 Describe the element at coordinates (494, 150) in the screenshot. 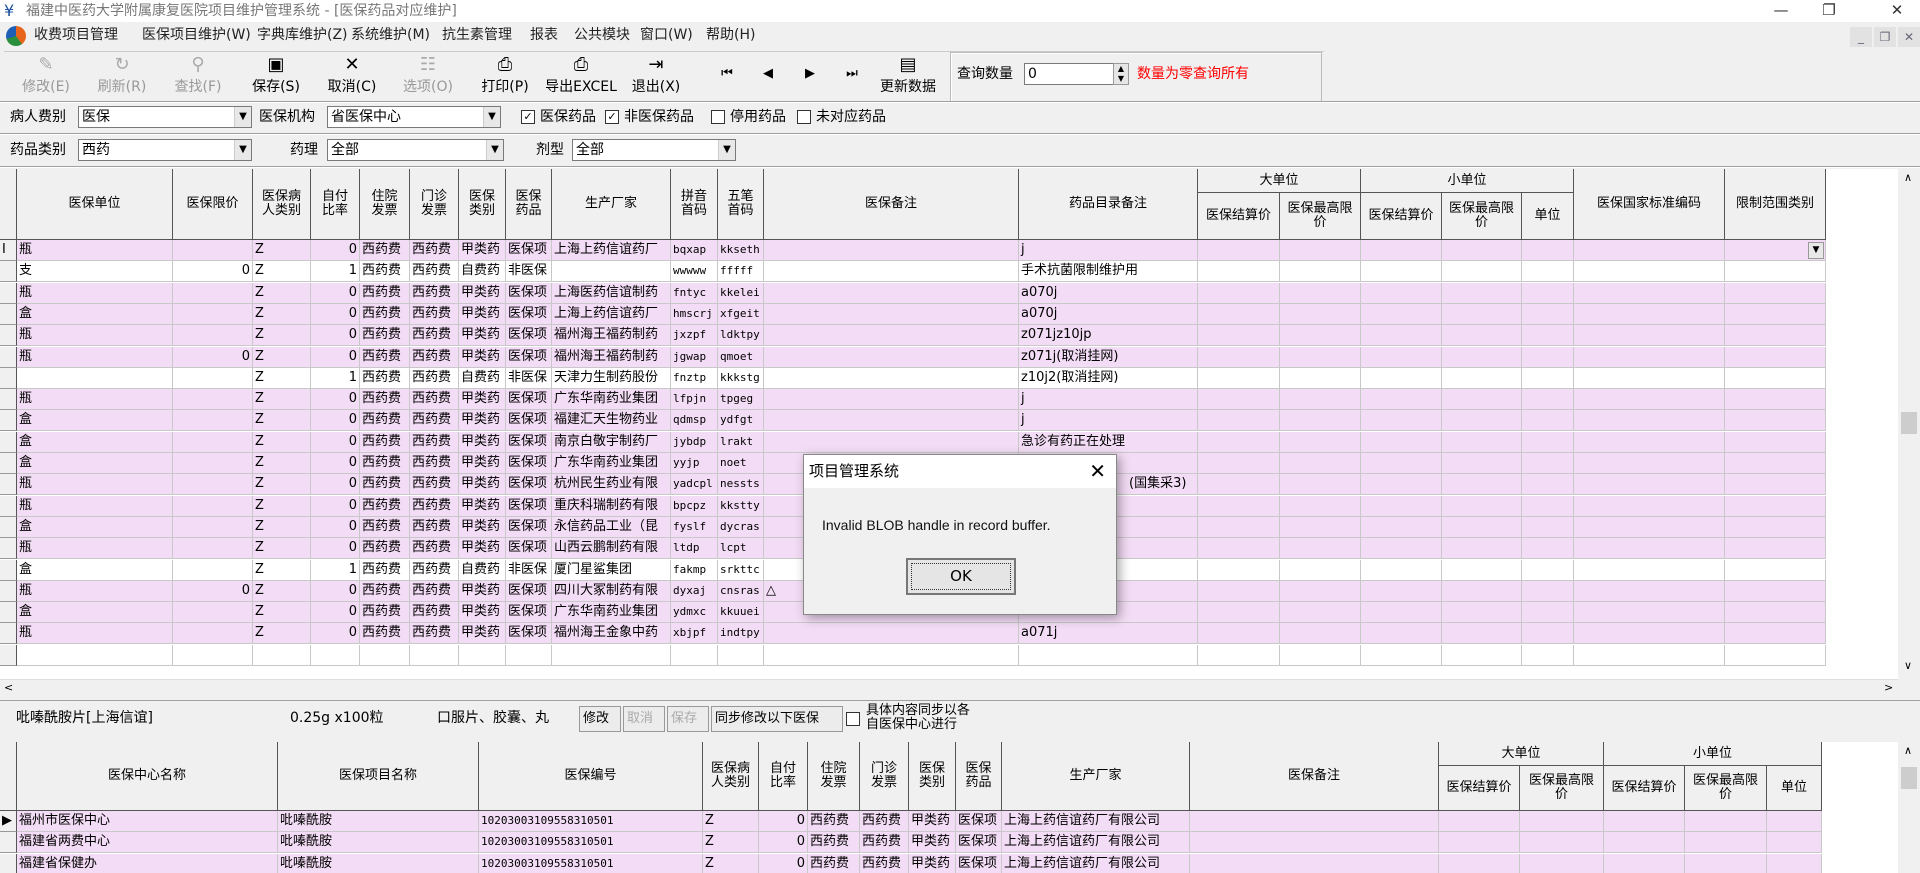

I see `chevron-down-icon: ▼` at that location.